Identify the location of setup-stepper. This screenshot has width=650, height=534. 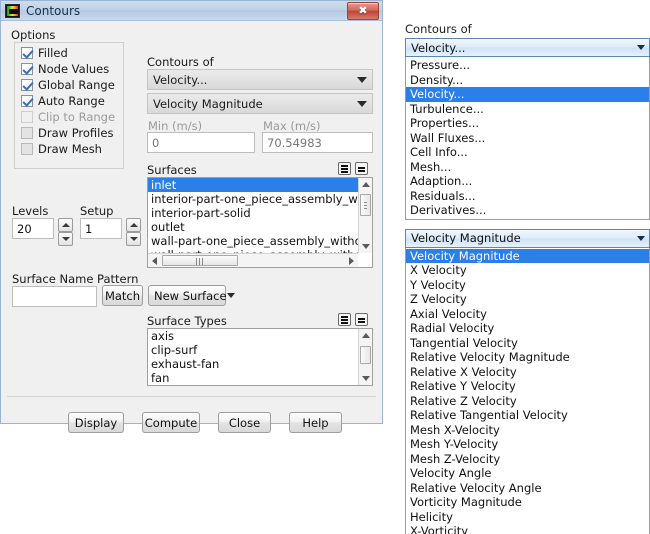
(133, 232).